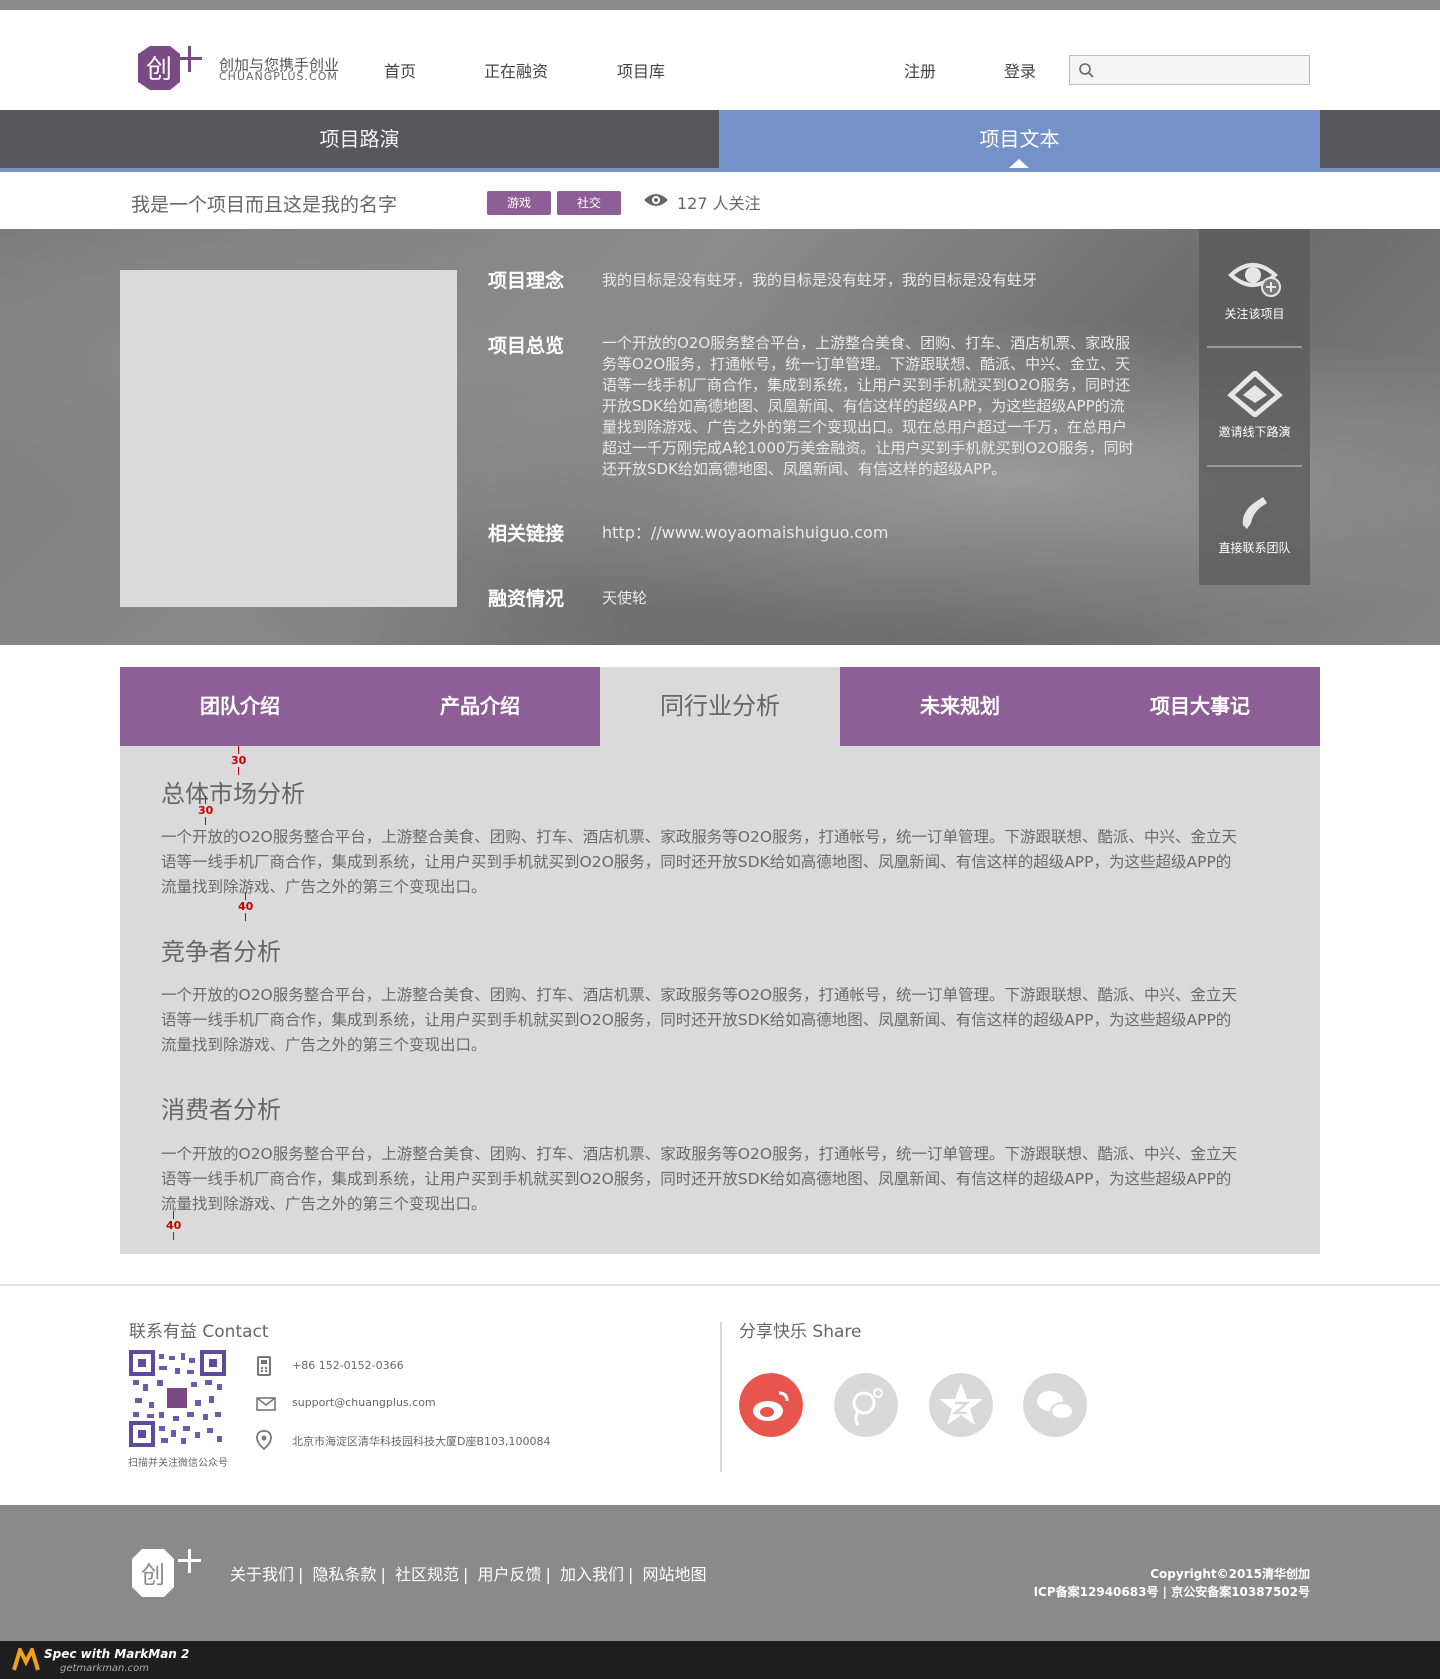 Image resolution: width=1440 pixels, height=1679 pixels. I want to click on content-tabs: 团队介绍 产品介绍 同行业分析 未来规划 项目大事记, so click(720, 706).